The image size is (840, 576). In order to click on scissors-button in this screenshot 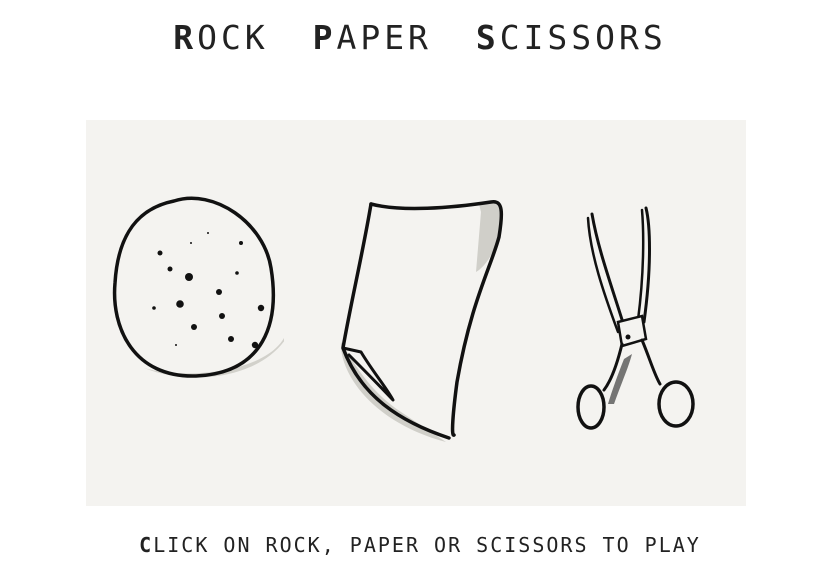, I will do `click(636, 319)`.